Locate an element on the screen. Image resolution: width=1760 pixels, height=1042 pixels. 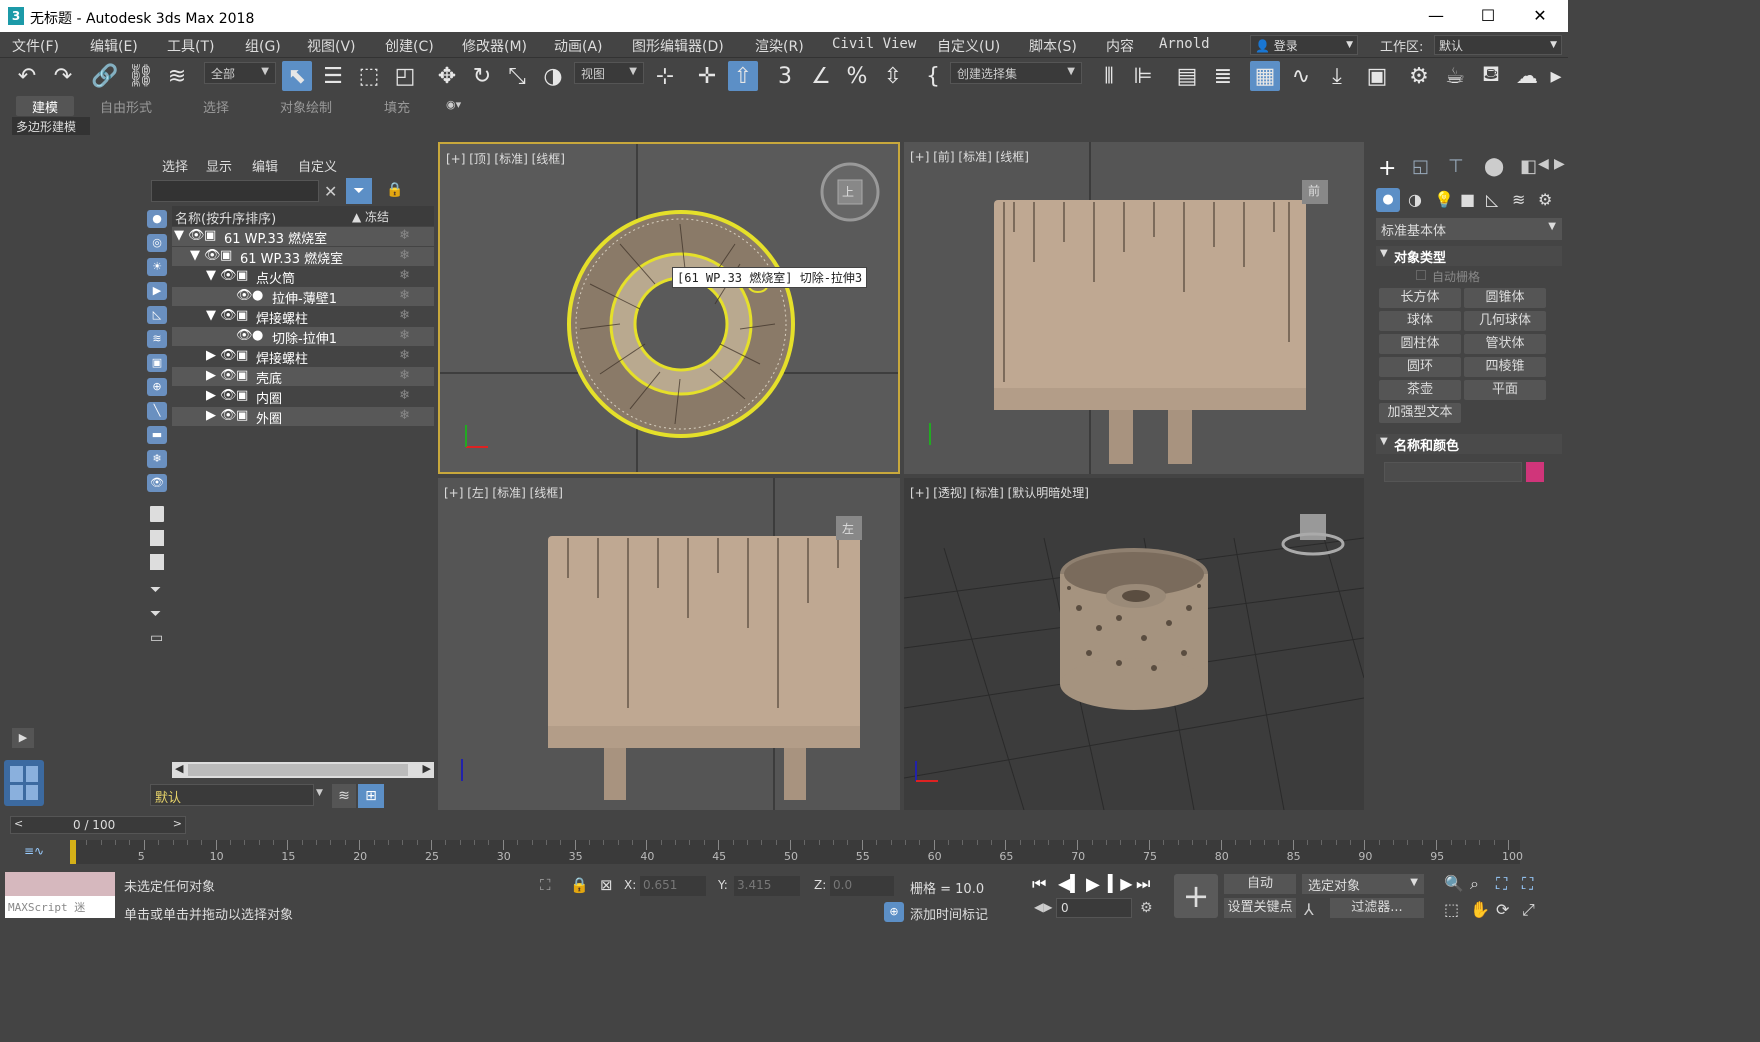
select-object-icon: ⬉ is located at coordinates (297, 76).